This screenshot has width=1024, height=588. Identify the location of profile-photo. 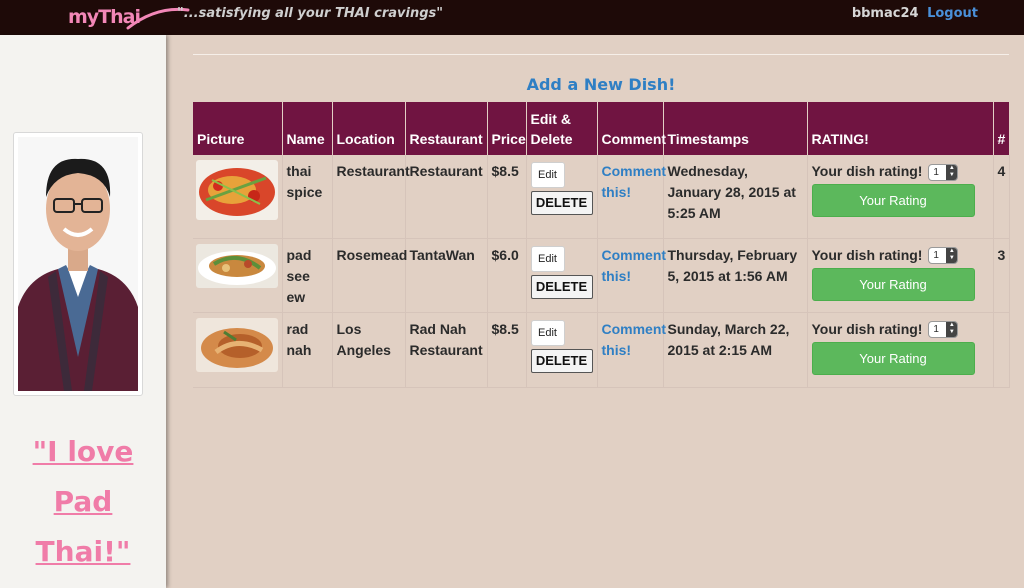
(78, 264).